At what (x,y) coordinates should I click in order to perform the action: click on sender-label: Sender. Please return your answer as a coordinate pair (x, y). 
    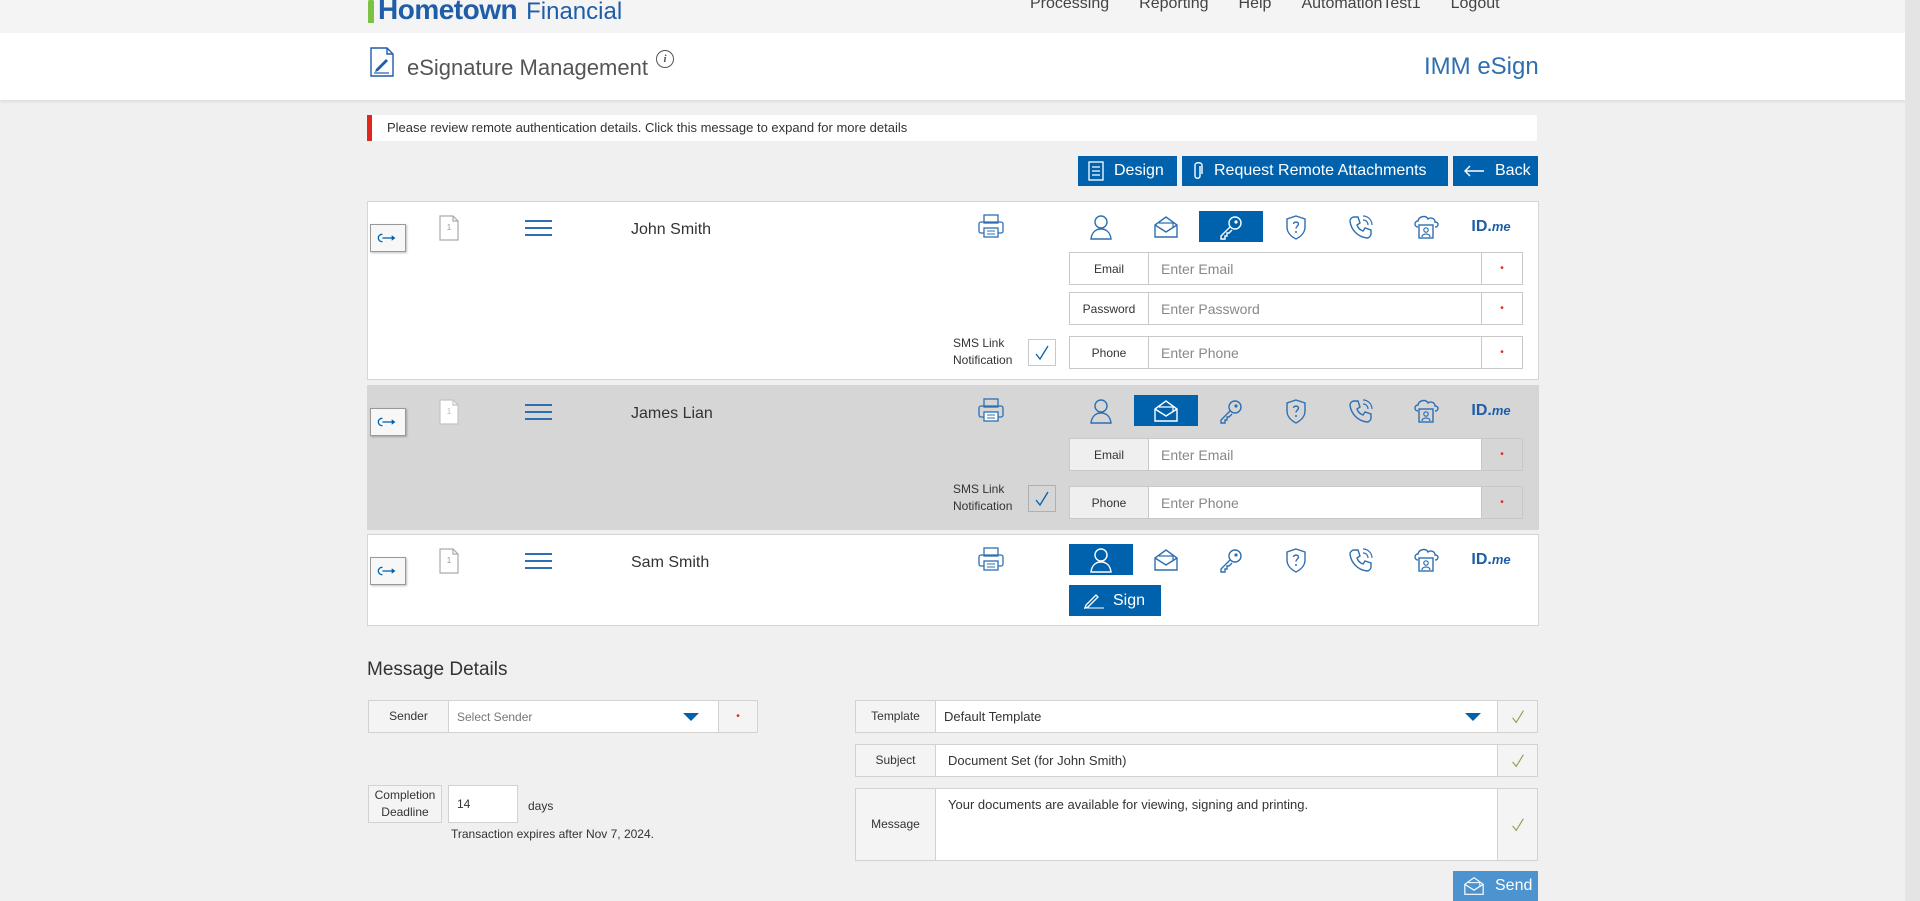
    Looking at the image, I should click on (408, 716).